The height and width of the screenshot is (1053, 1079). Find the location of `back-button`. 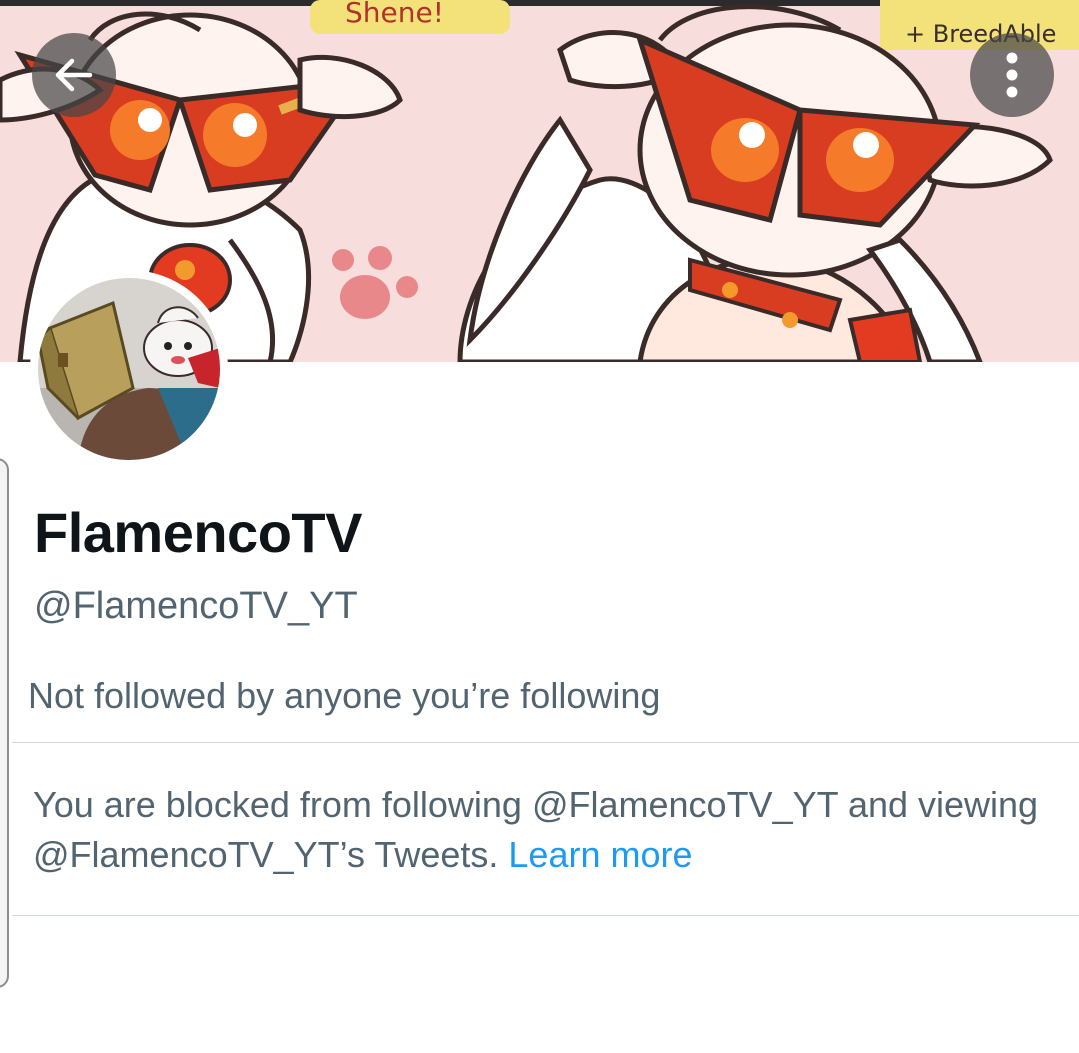

back-button is located at coordinates (74, 75).